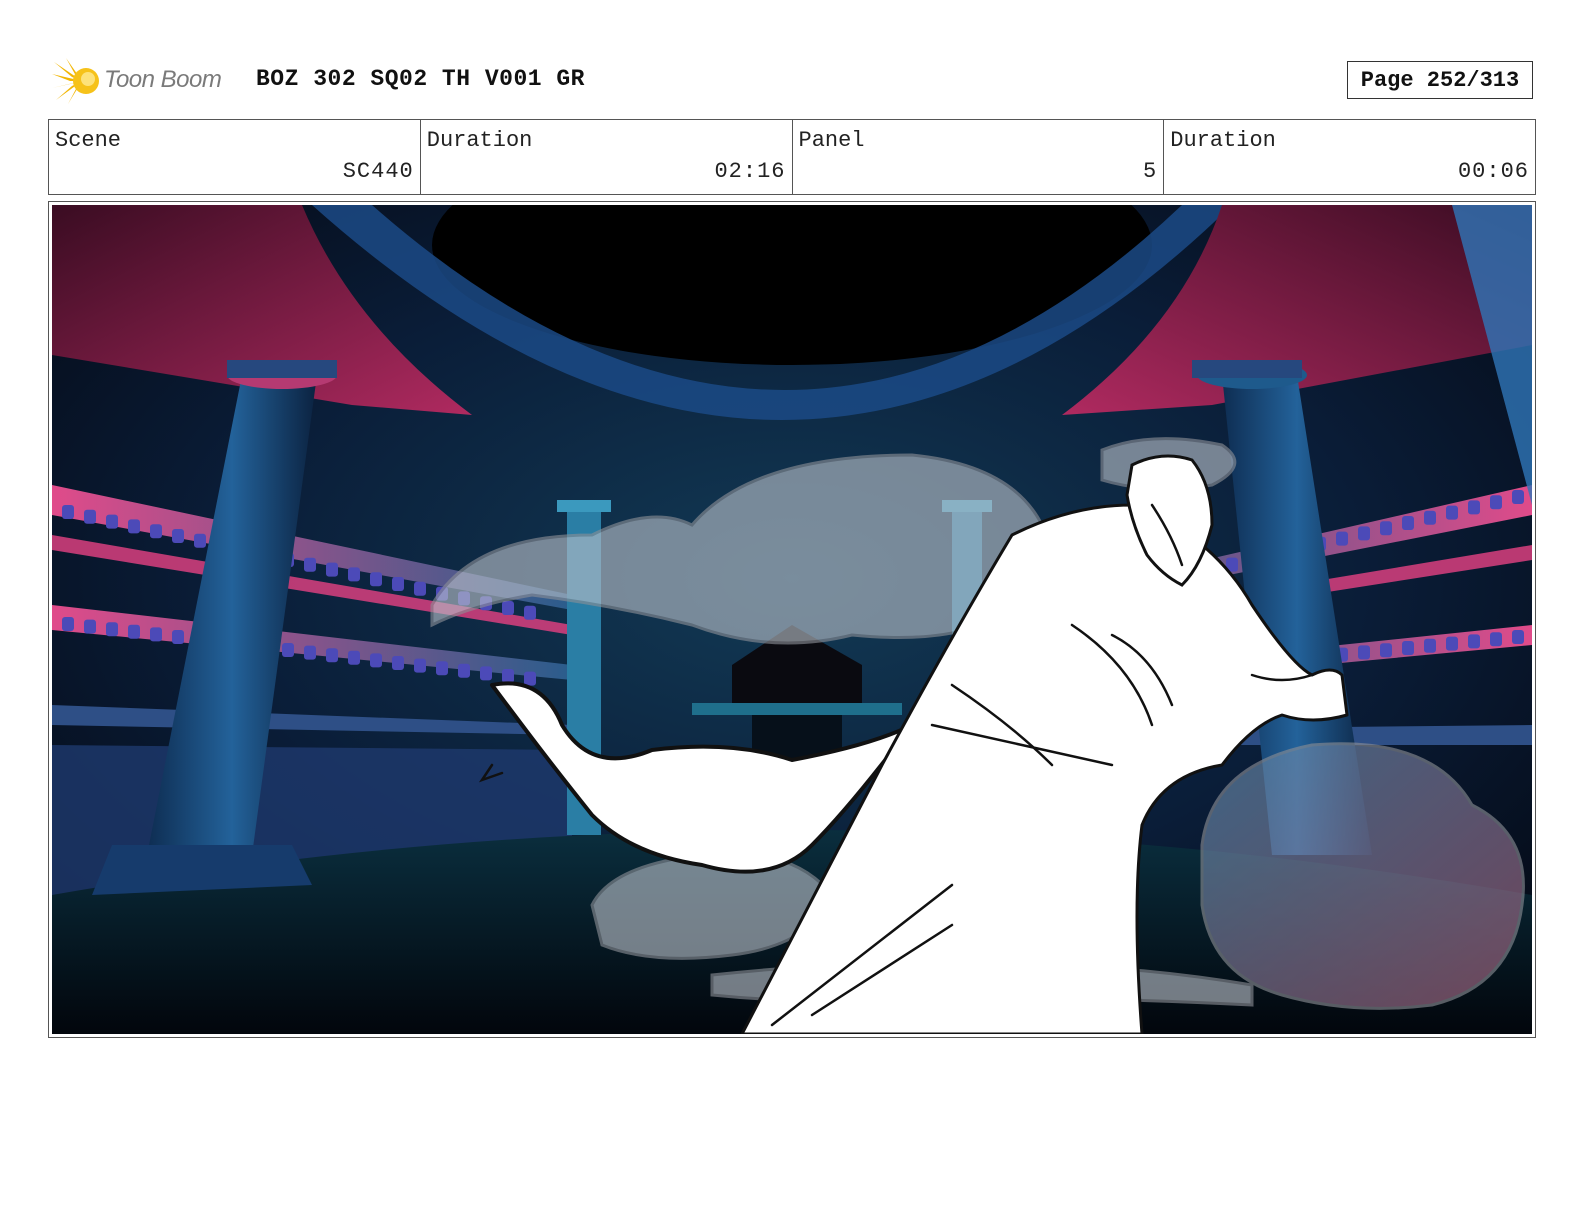 The height and width of the screenshot is (1224, 1584). I want to click on scene-duration-cell: Duration 02:16, so click(607, 157).